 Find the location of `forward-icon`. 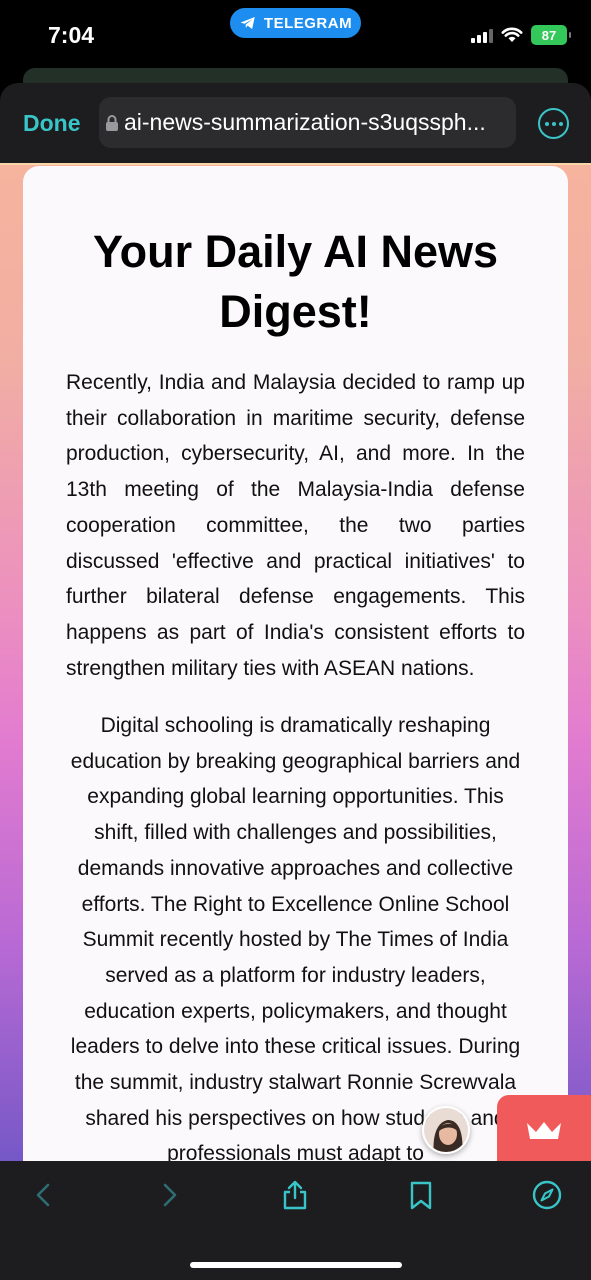

forward-icon is located at coordinates (169, 1195).